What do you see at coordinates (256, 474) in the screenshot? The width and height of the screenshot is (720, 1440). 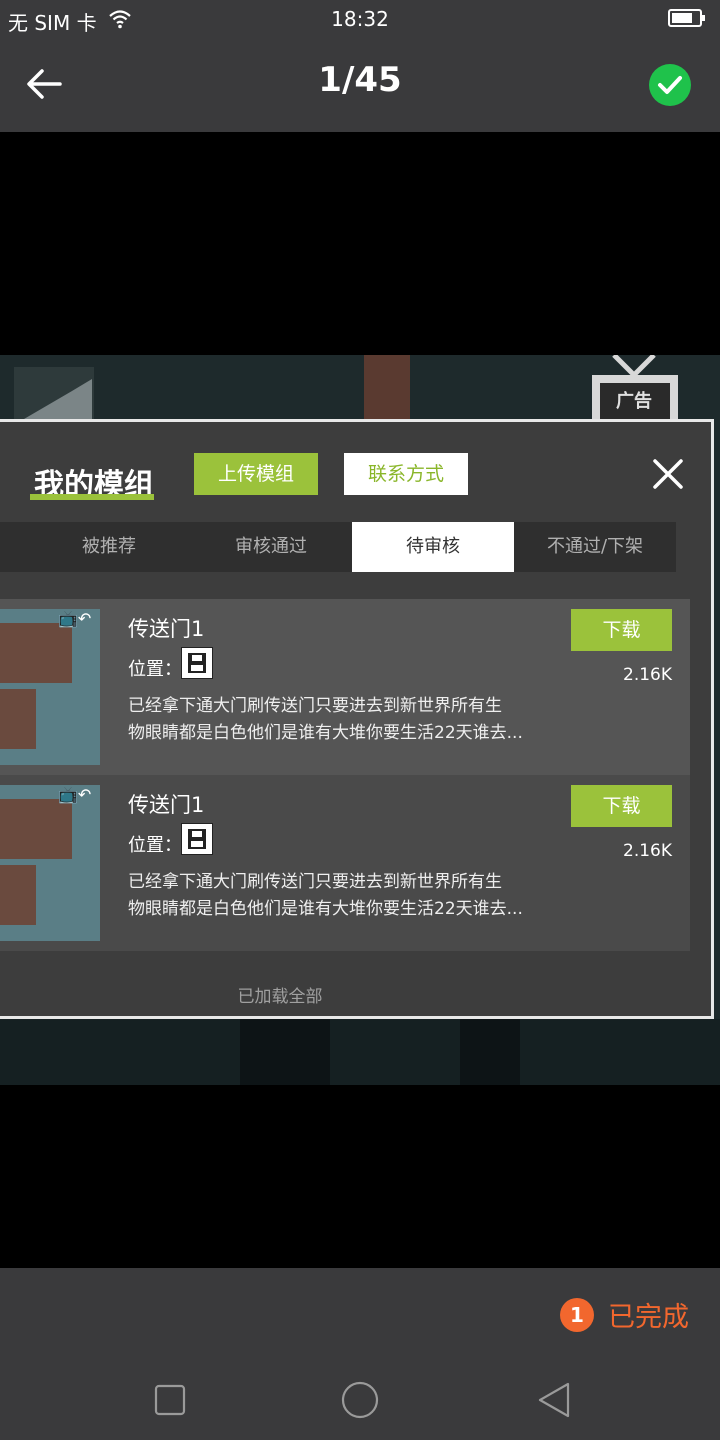 I see `upload-mod-button: 上传模组` at bounding box center [256, 474].